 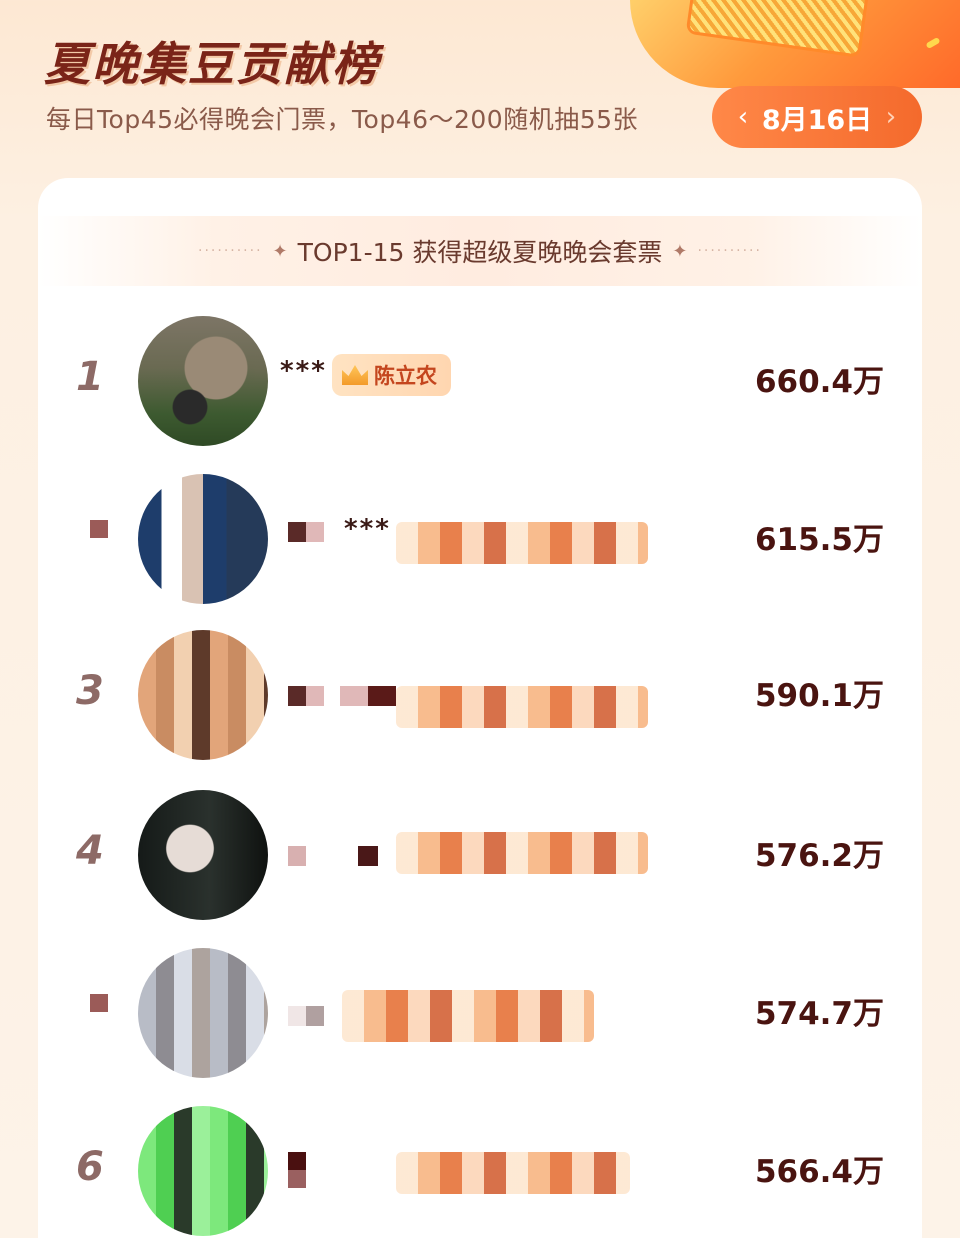 I want to click on crown-icon, so click(x=355, y=375).